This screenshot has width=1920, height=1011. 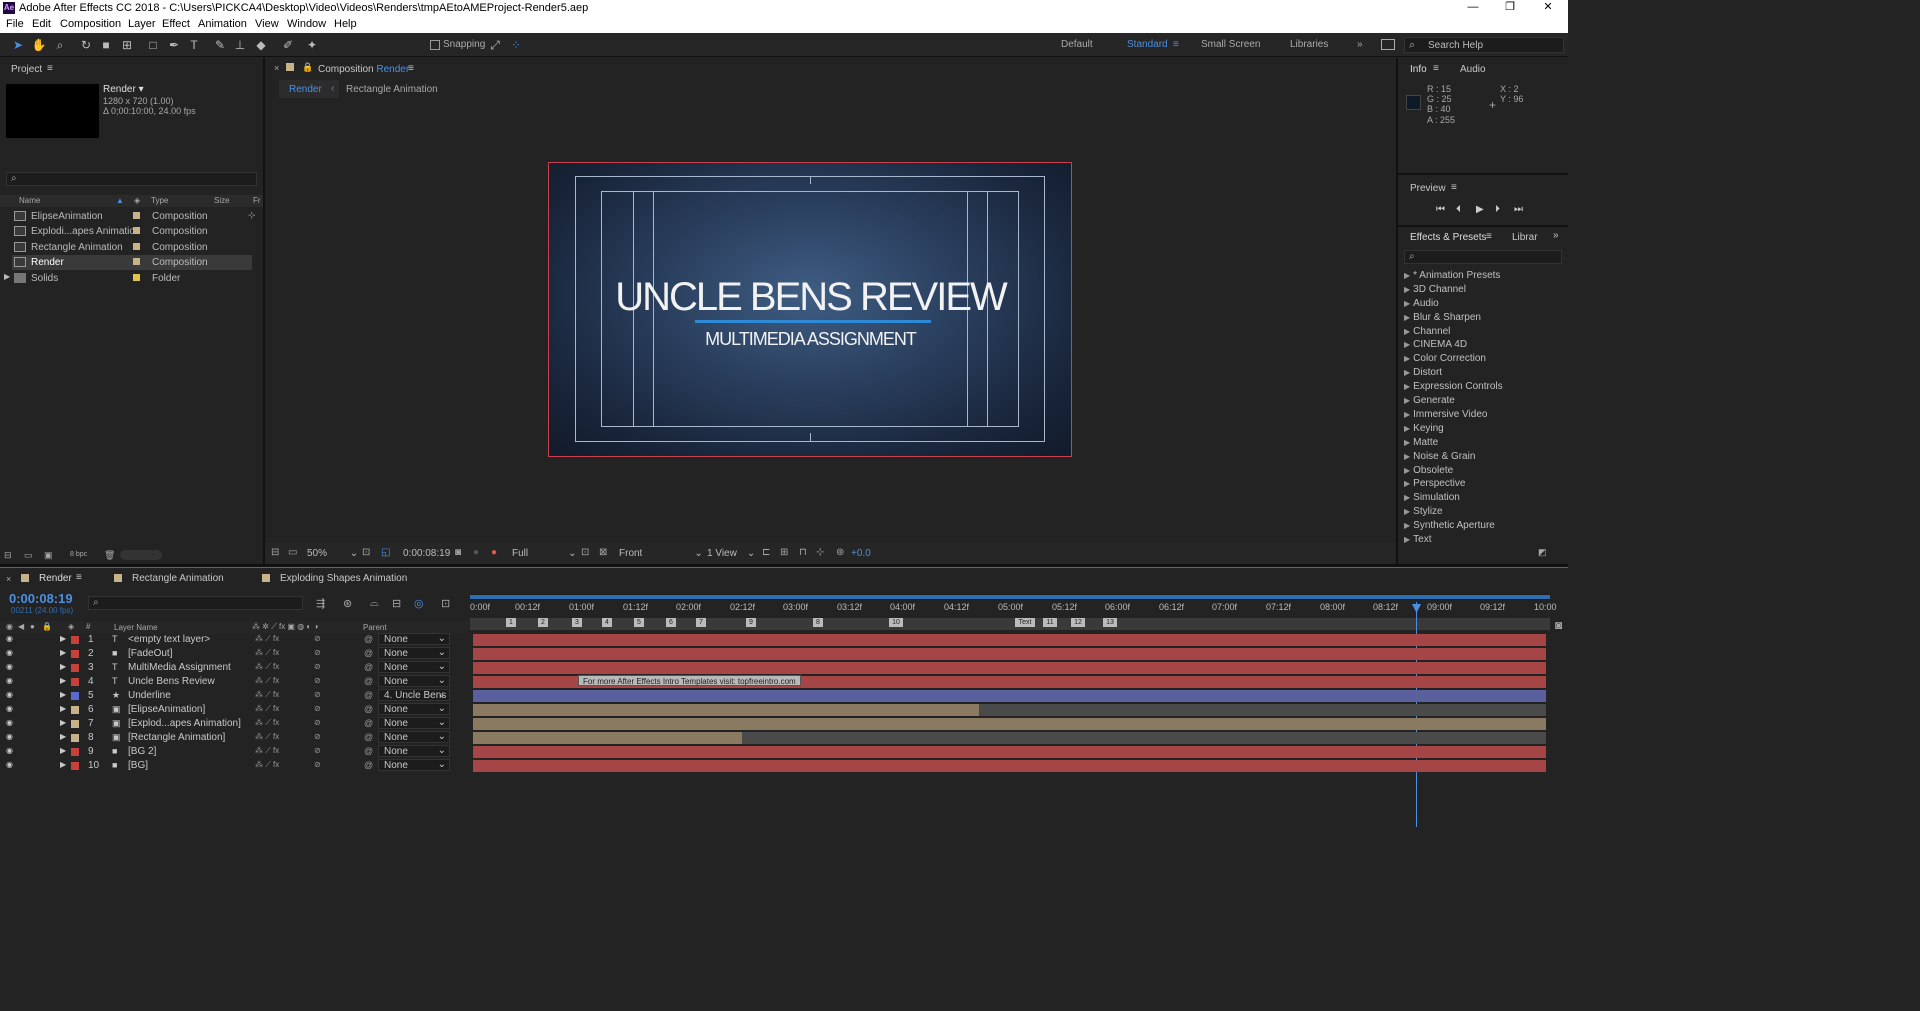 What do you see at coordinates (276, 68) in the screenshot?
I see `close-tab-icon: ×` at bounding box center [276, 68].